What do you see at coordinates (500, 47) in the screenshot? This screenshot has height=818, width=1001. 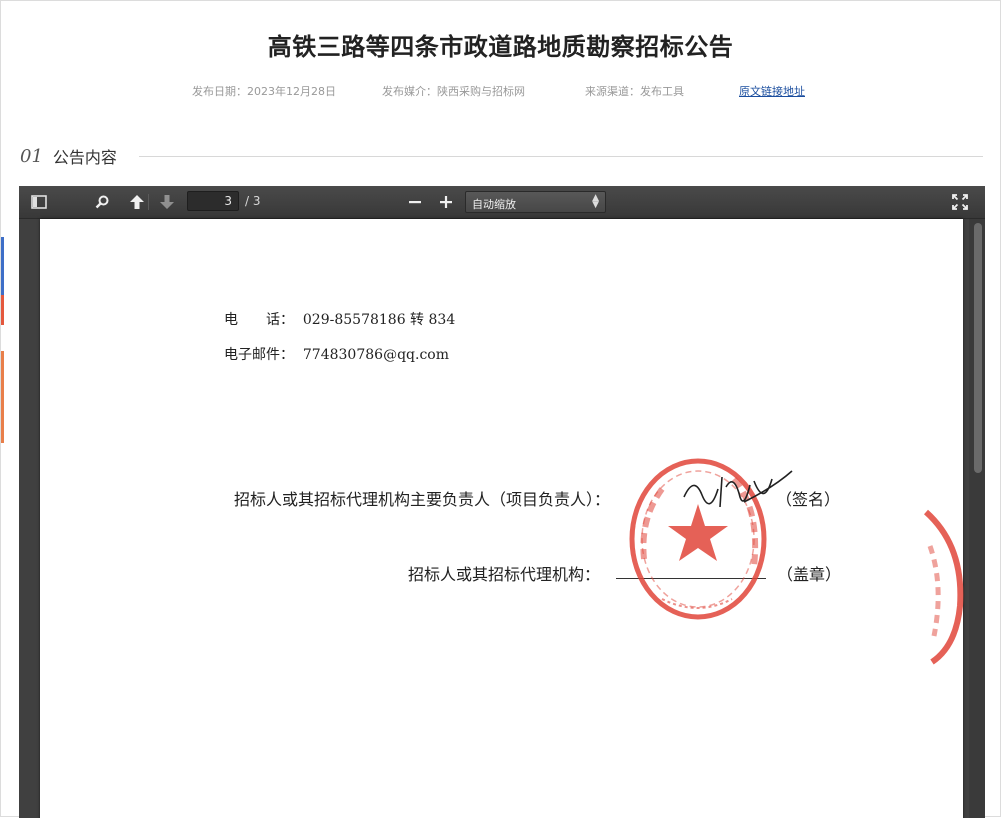 I see `page-title: 高铁三路等四条市政道路地质勘察招标公告` at bounding box center [500, 47].